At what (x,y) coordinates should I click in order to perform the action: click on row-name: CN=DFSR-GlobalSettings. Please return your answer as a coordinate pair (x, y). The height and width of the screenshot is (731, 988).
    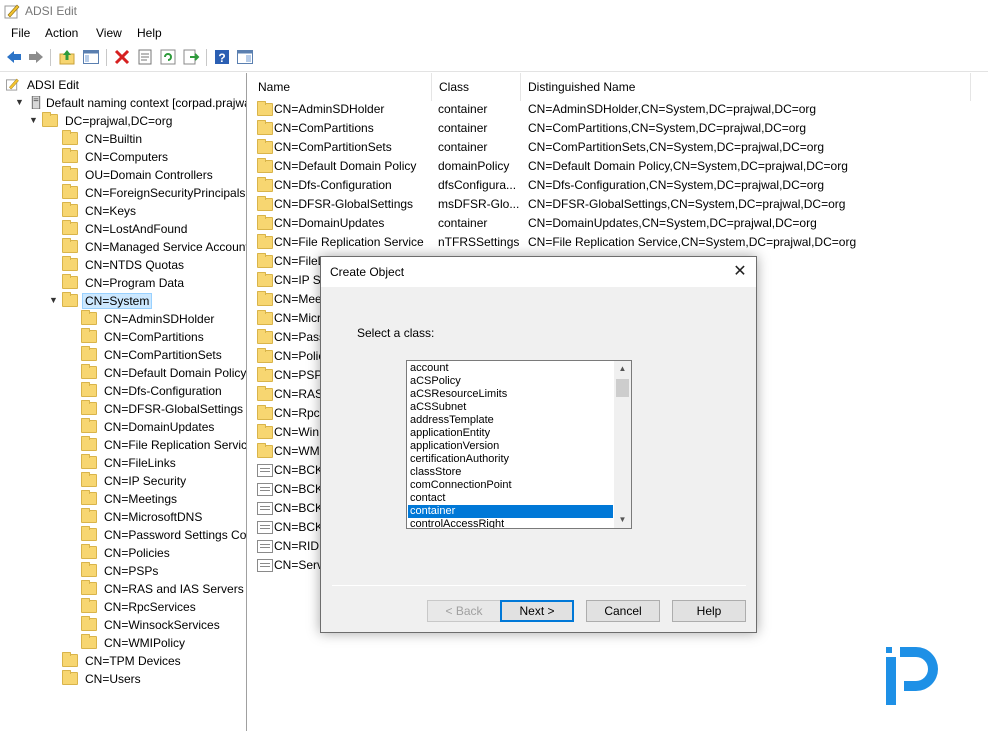
    Looking at the image, I should click on (344, 204).